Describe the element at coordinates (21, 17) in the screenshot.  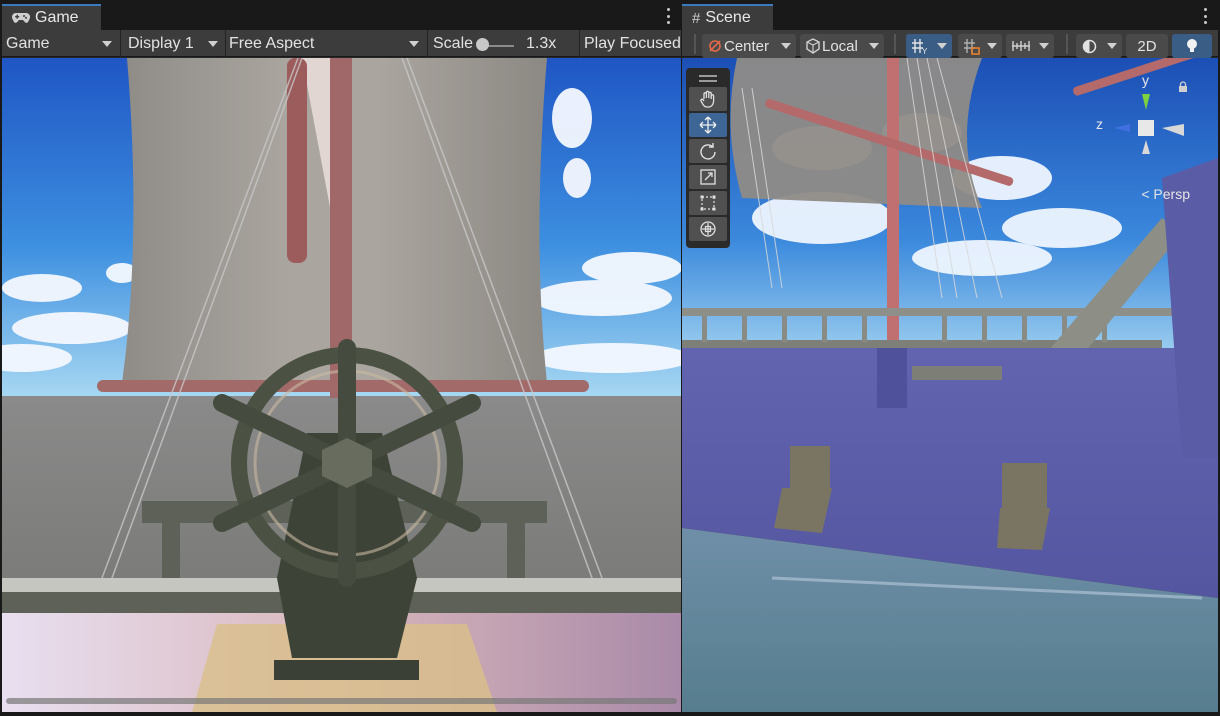
I see `gamepad-icon` at that location.